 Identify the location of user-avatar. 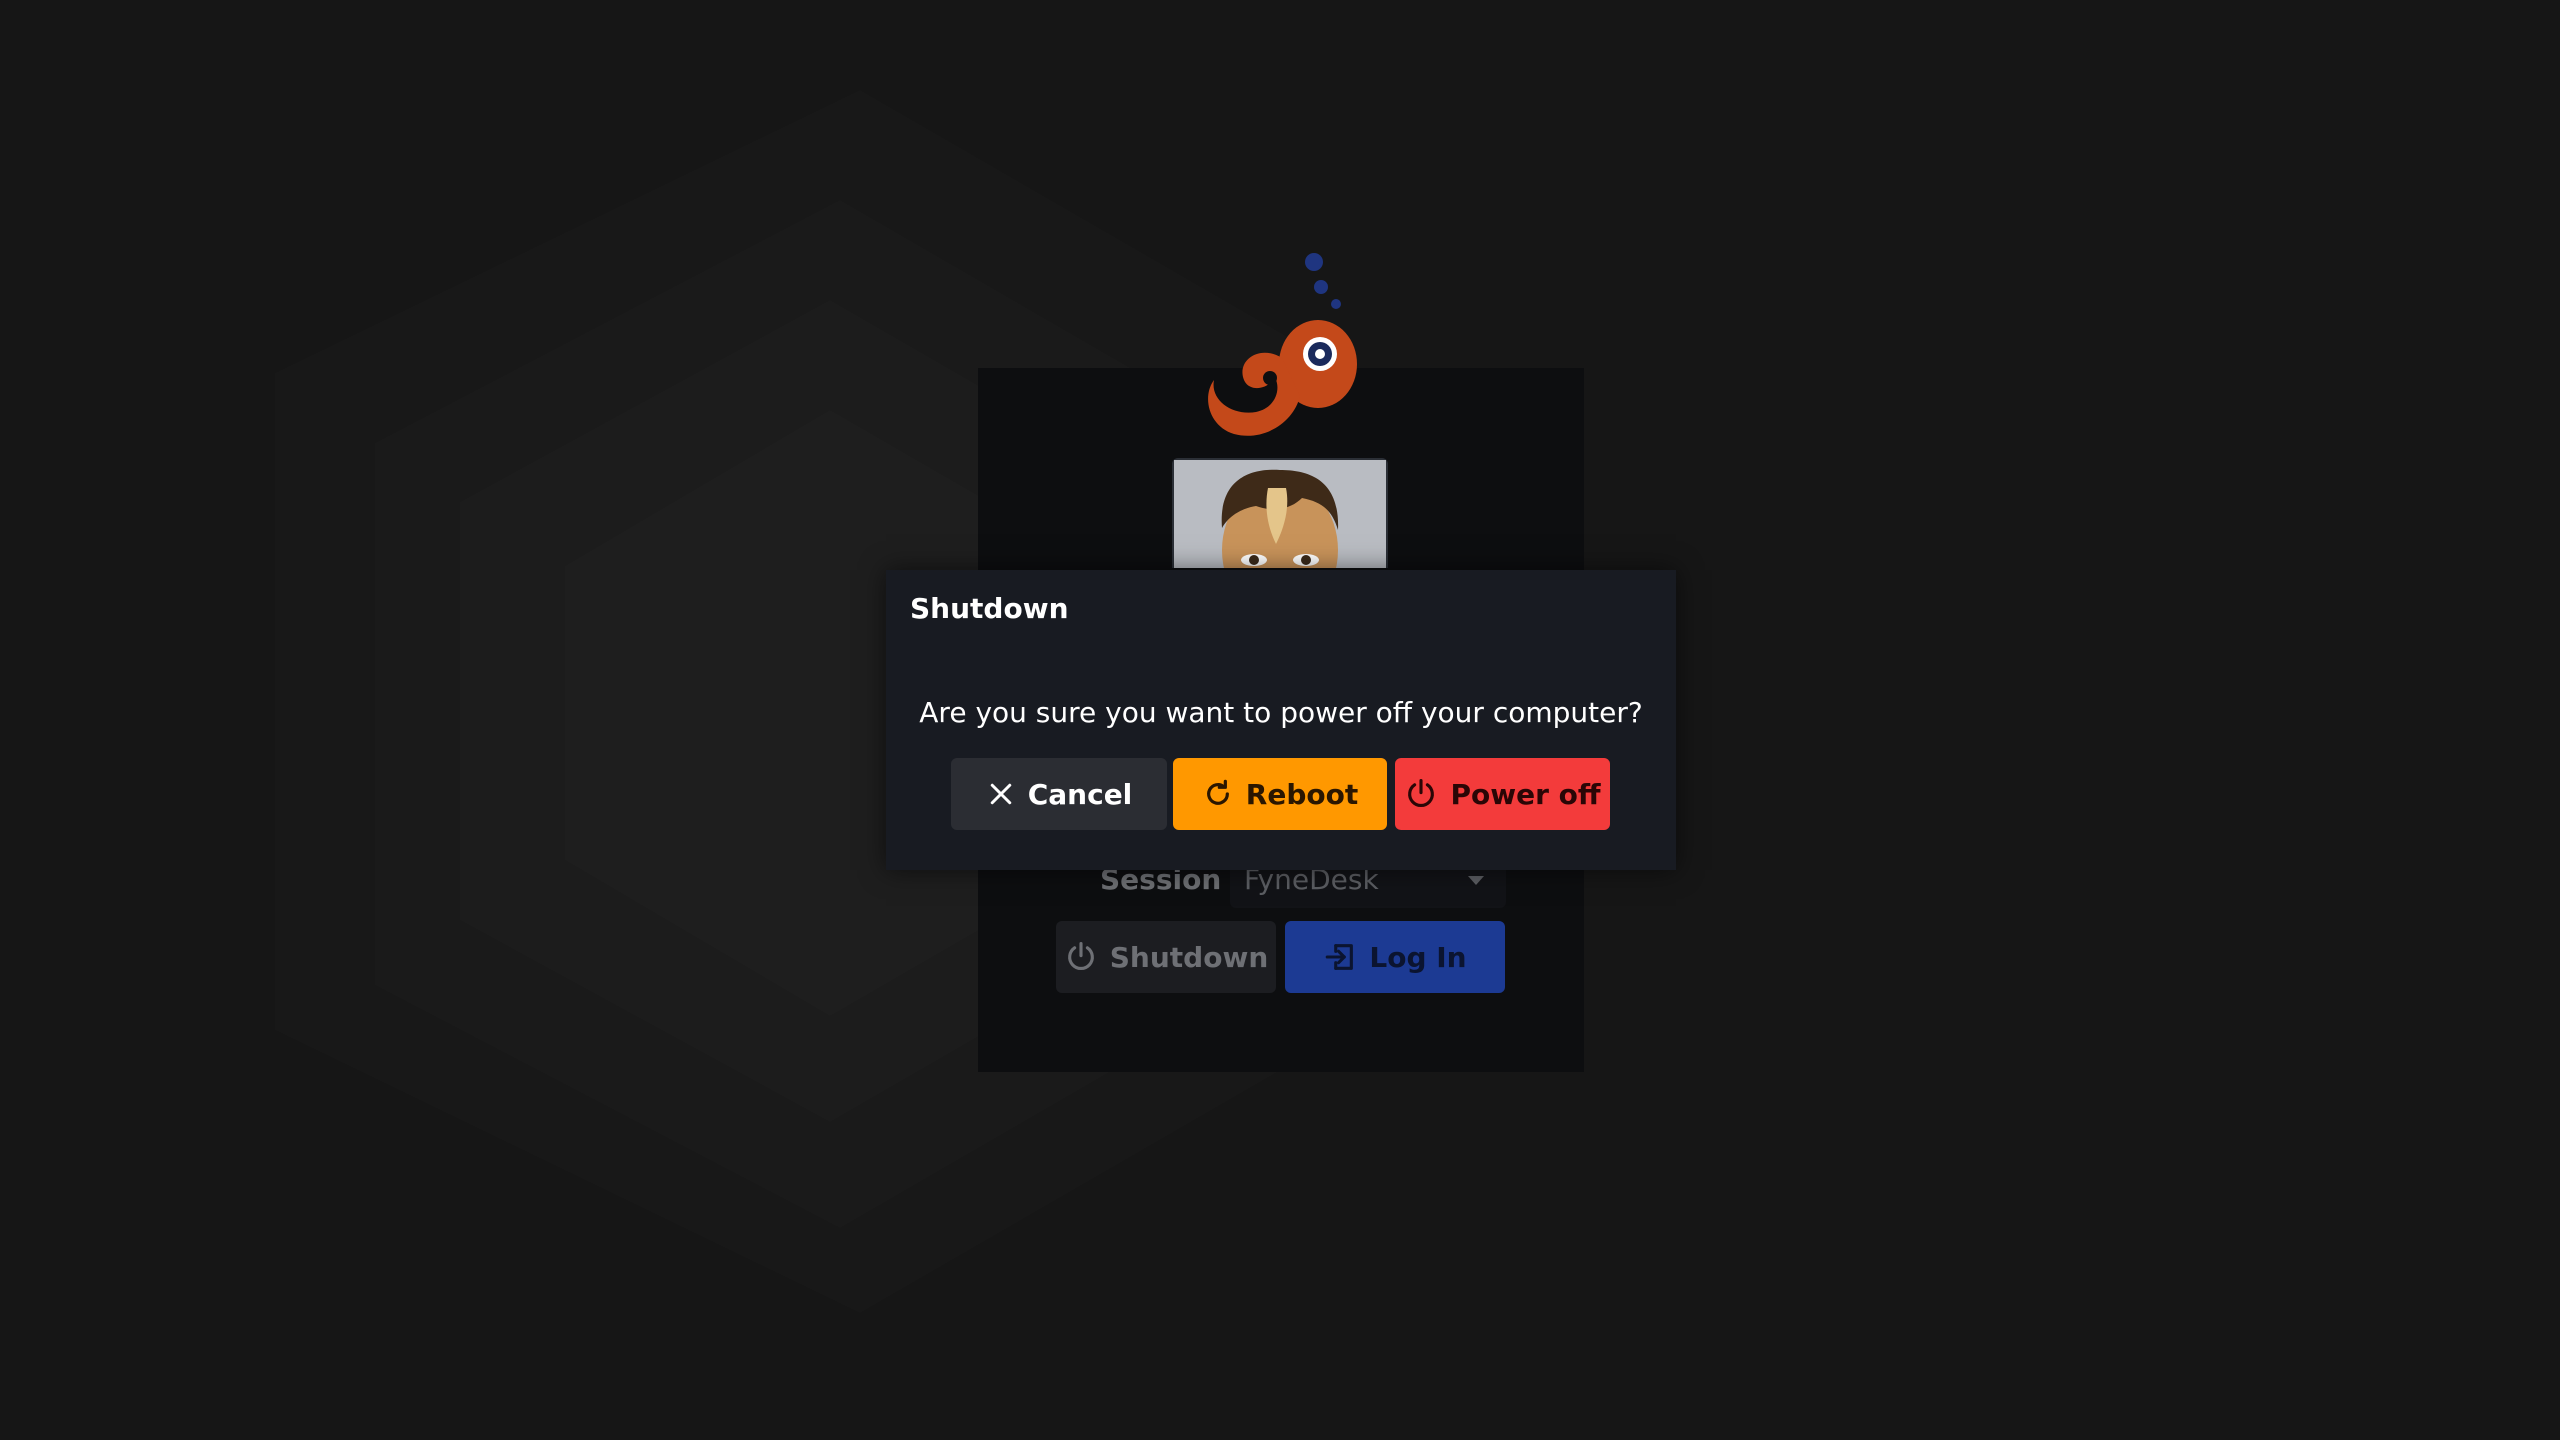
(1280, 513).